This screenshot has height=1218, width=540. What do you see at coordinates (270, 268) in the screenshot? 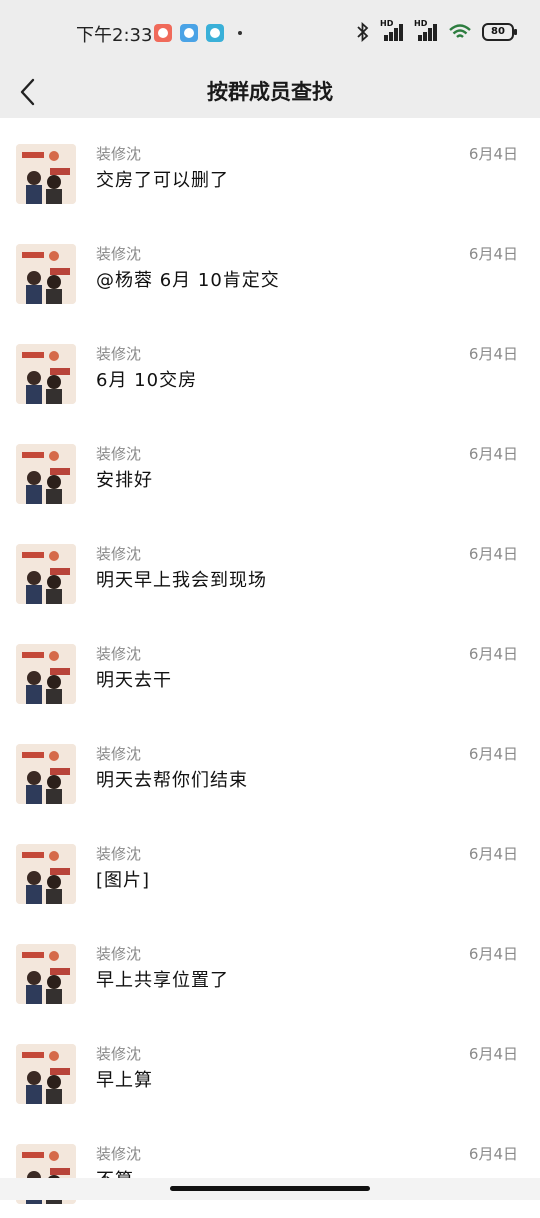
I see `list-item: 装修沈 6月4日 @杨蓉 6月 10肯定交` at bounding box center [270, 268].